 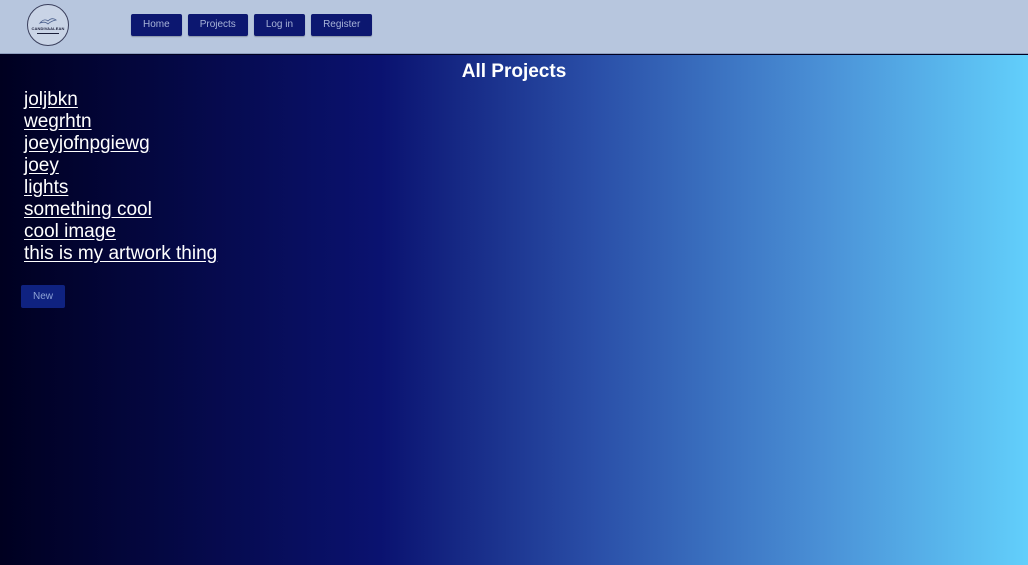 What do you see at coordinates (48, 29) in the screenshot?
I see `logo-text: CANDIVAALEAN` at bounding box center [48, 29].